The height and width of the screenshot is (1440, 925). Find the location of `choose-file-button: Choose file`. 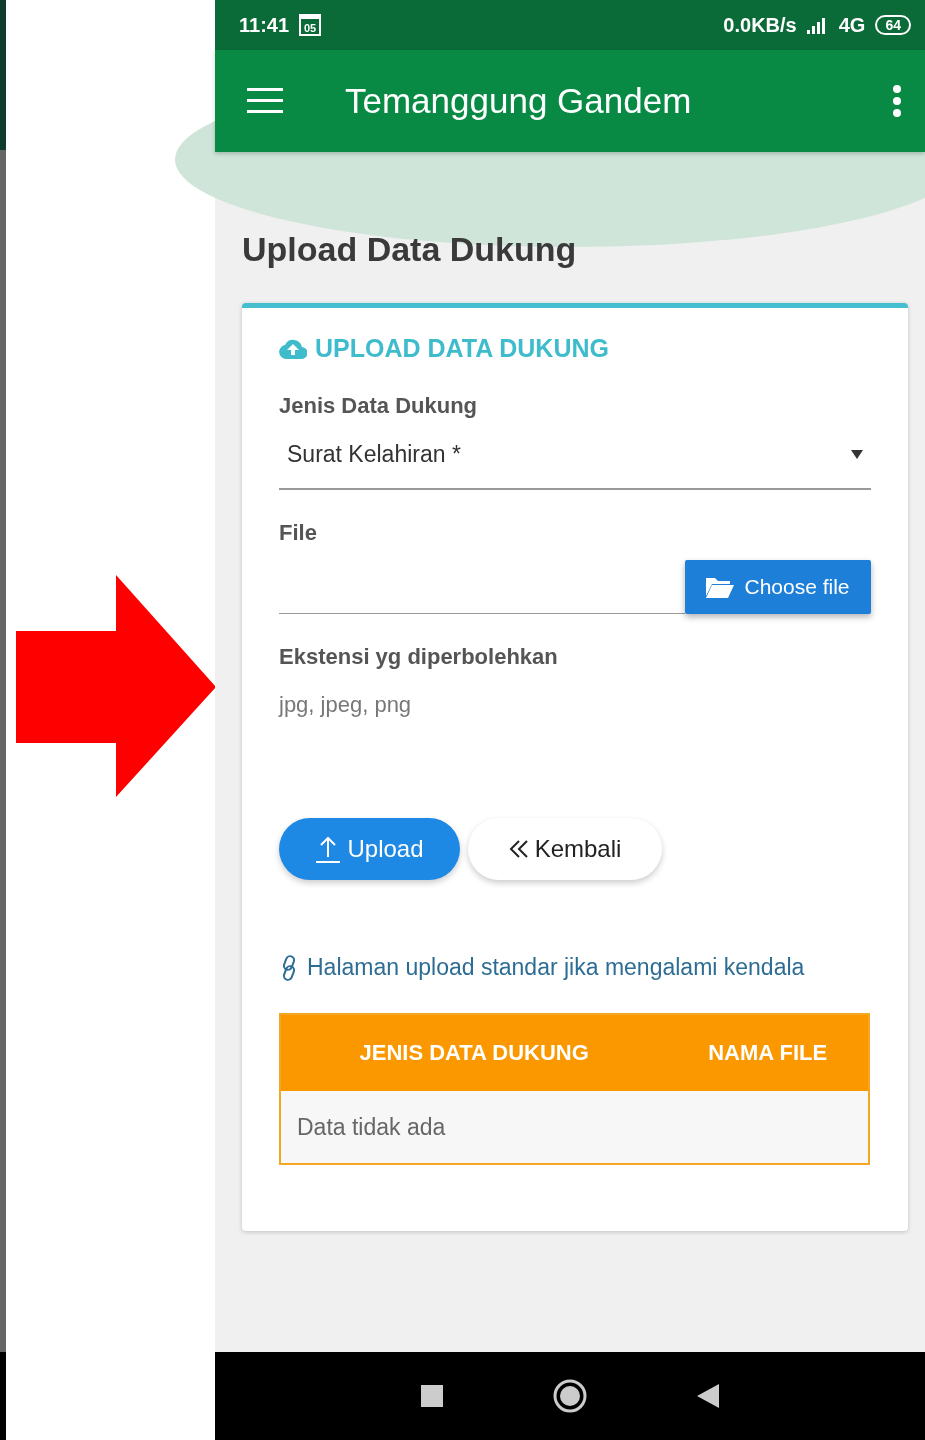

choose-file-button: Choose file is located at coordinates (778, 587).